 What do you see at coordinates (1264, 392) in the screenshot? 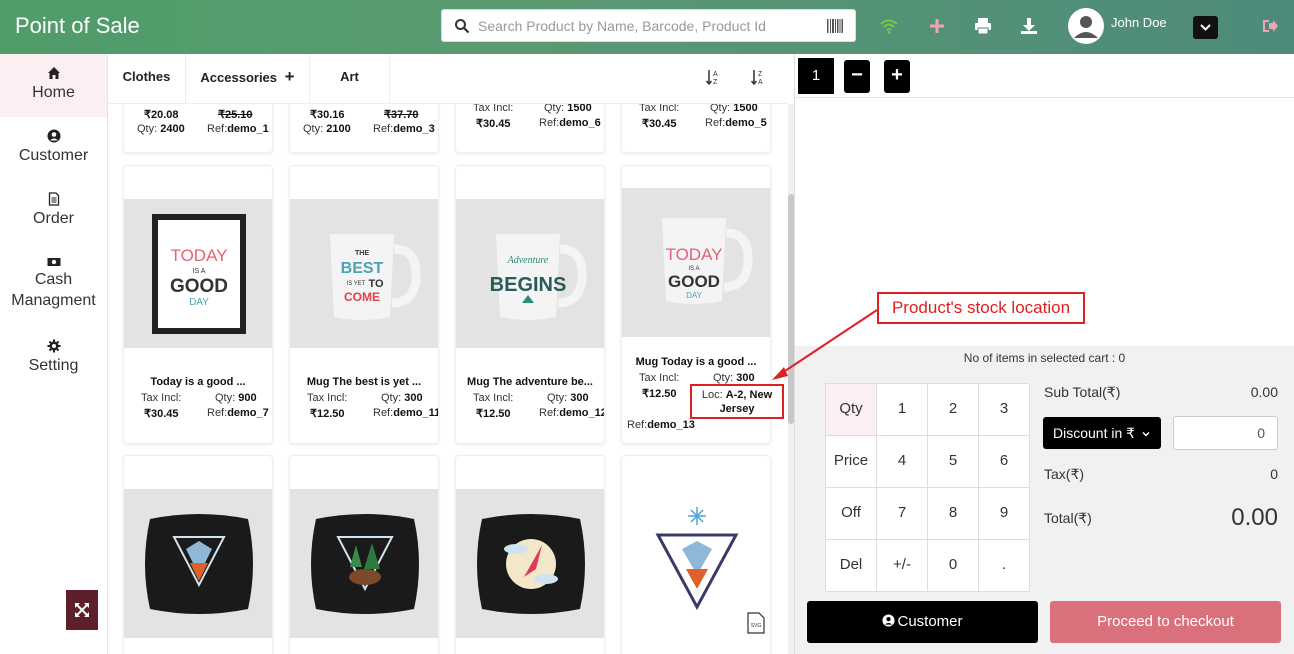
I see `subtotal-value: 0.00` at bounding box center [1264, 392].